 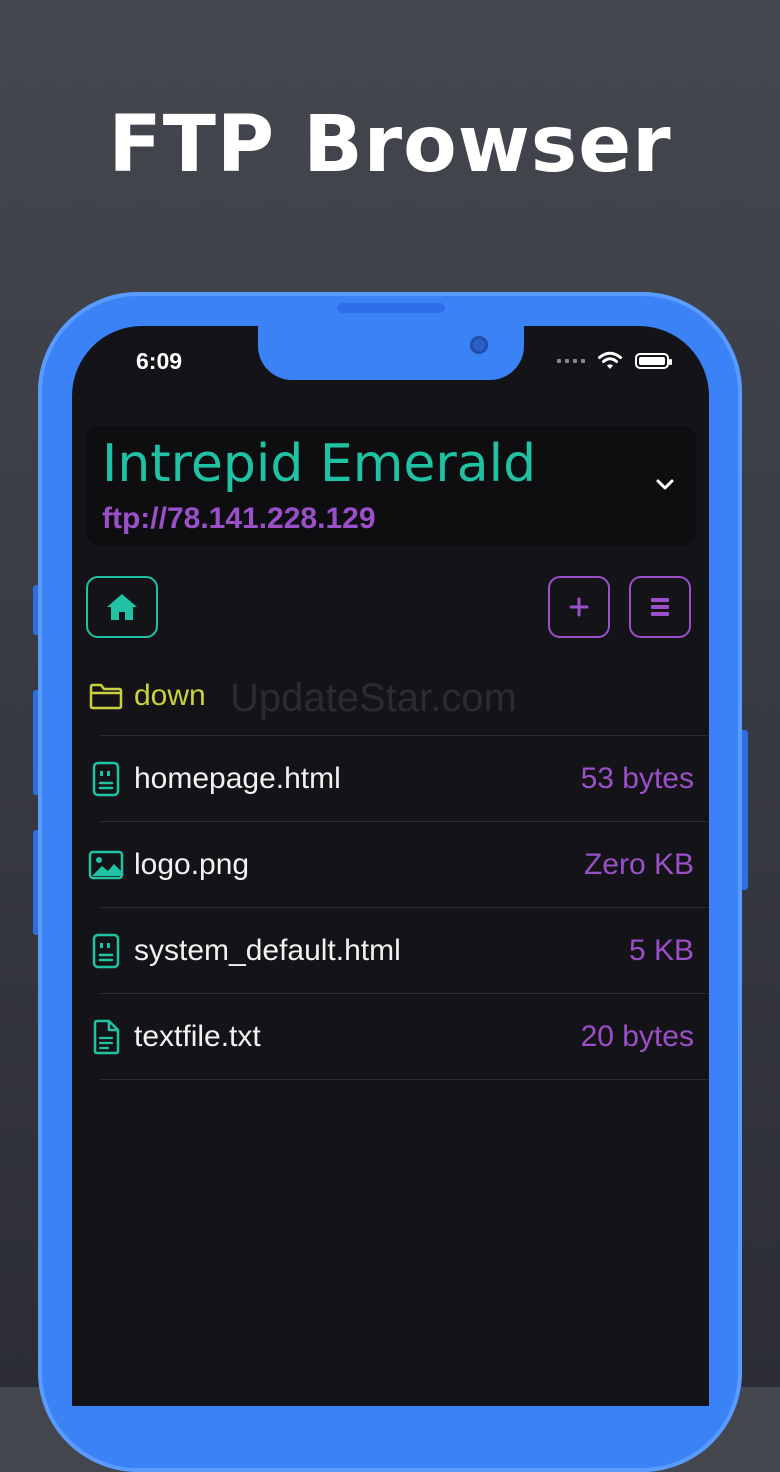 What do you see at coordinates (571, 361) in the screenshot?
I see `signal-icon` at bounding box center [571, 361].